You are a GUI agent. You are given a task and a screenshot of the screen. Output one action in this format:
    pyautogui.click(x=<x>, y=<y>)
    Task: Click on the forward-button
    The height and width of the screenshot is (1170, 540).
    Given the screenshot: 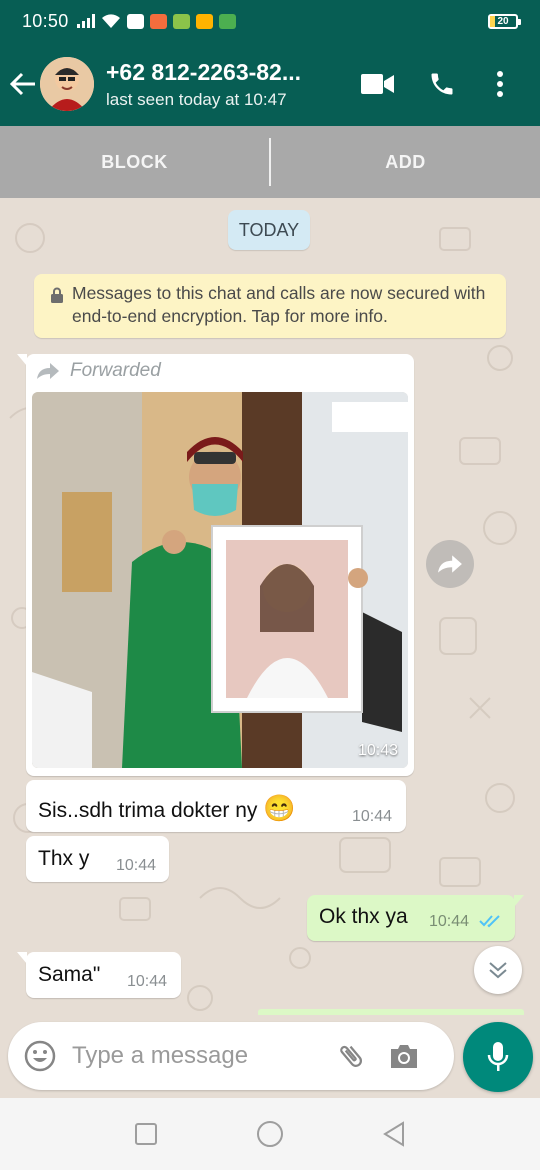 What is the action you would take?
    pyautogui.click(x=450, y=564)
    